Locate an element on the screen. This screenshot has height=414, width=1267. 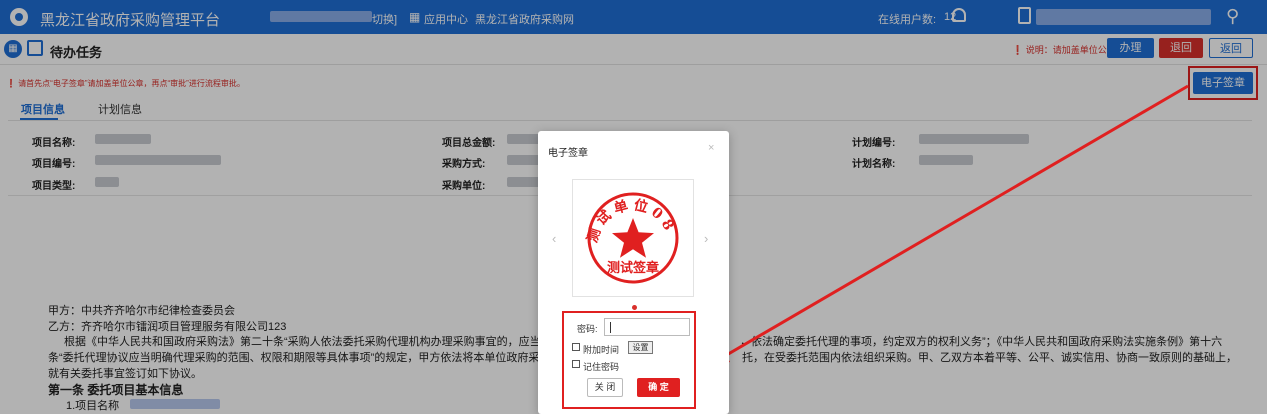
seal-star-icon is located at coordinates (633, 238).